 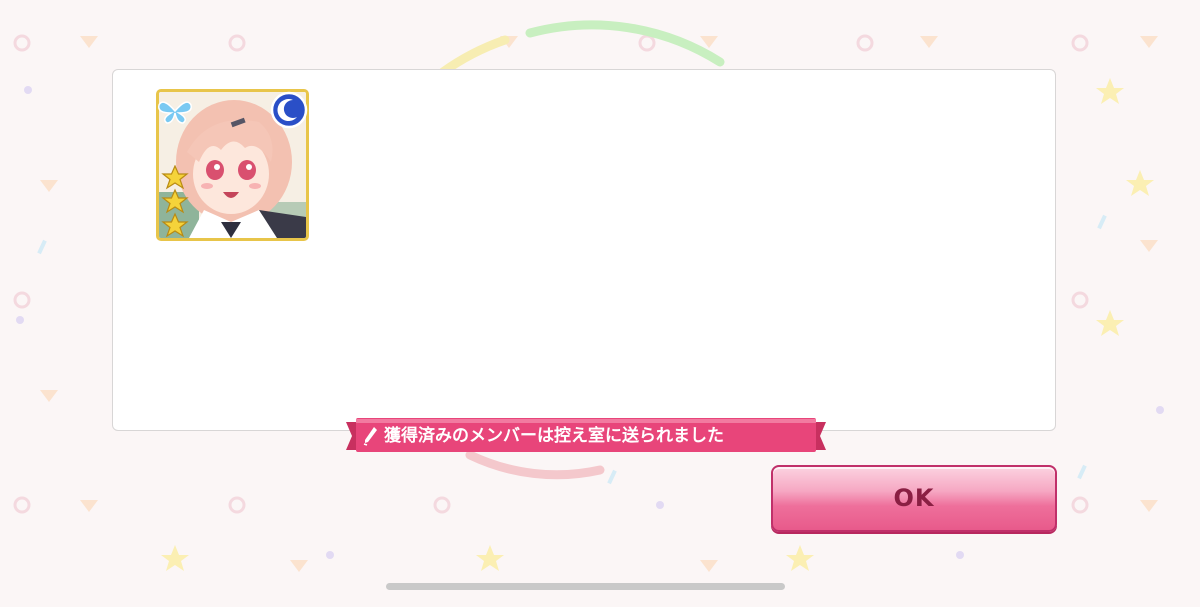 What do you see at coordinates (585, 586) in the screenshot?
I see `home-indicator` at bounding box center [585, 586].